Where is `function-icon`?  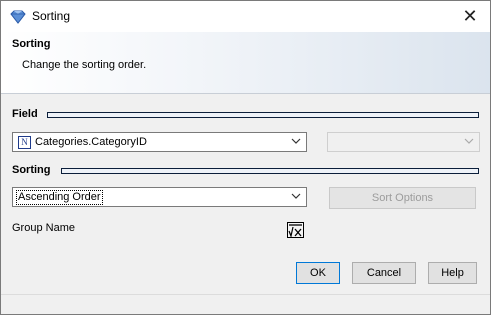 function-icon is located at coordinates (295, 230).